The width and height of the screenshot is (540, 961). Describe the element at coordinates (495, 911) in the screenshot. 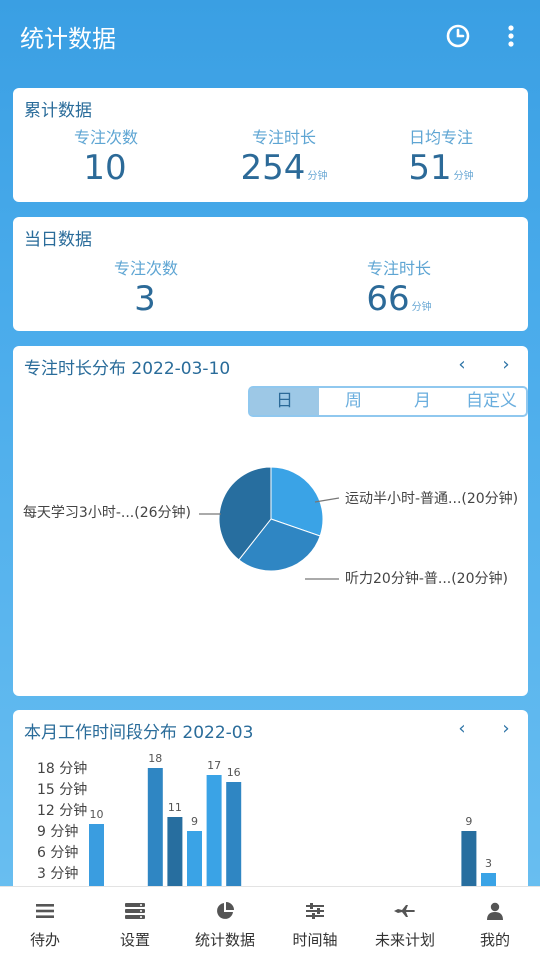

I see `user-icon` at that location.